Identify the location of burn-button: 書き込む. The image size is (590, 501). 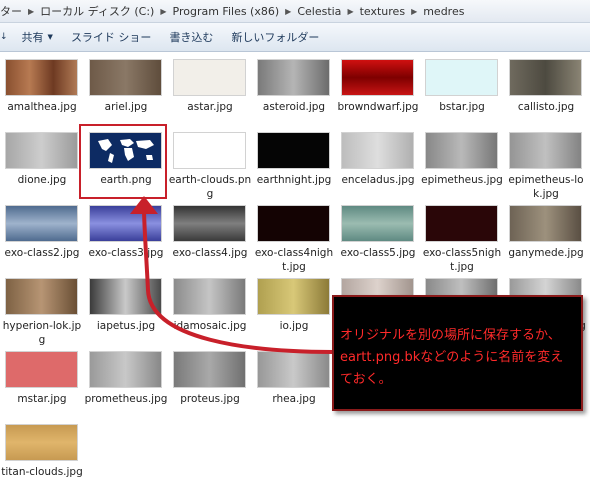
(191, 37).